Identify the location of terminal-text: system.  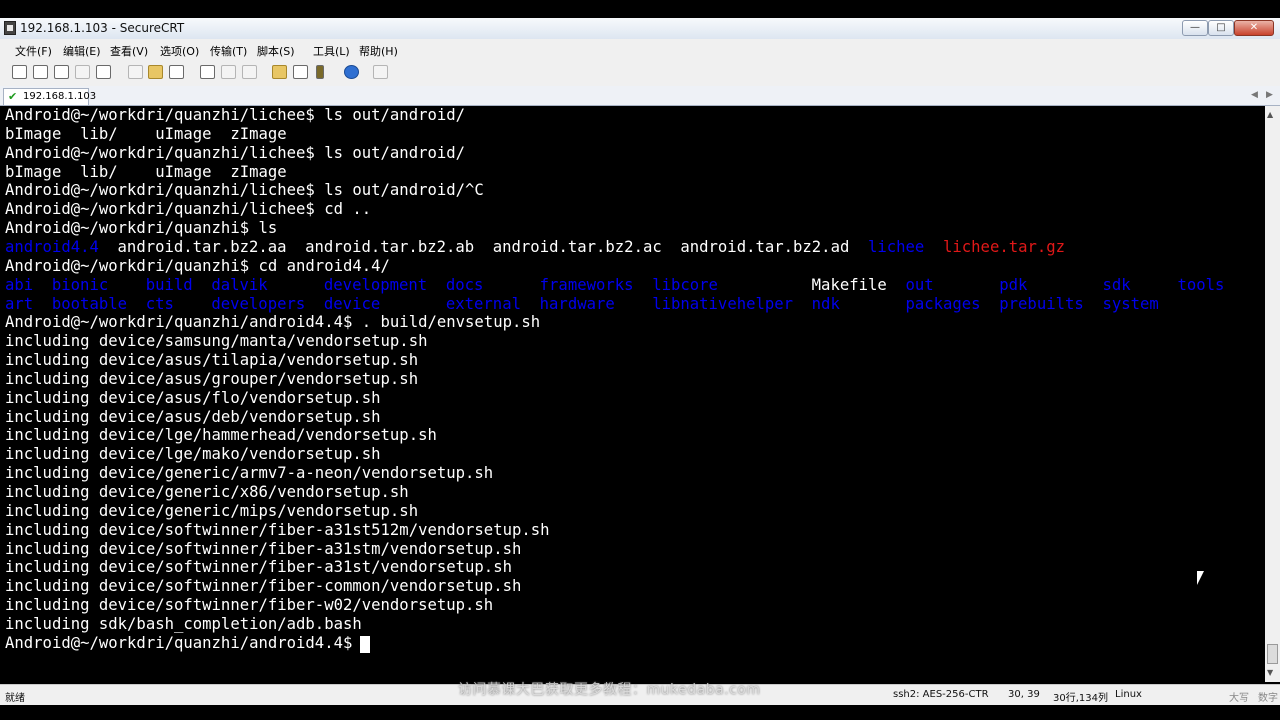
(1130, 303).